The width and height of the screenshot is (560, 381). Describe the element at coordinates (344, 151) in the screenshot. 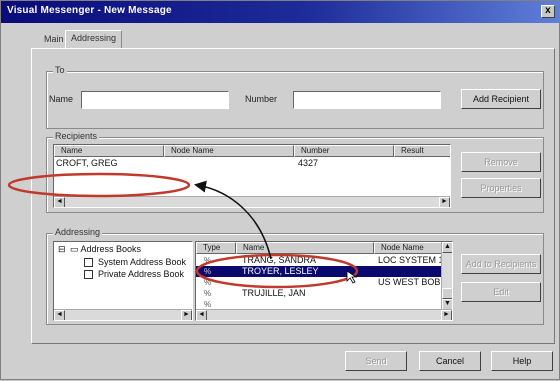

I see `column-header-number: Number` at that location.